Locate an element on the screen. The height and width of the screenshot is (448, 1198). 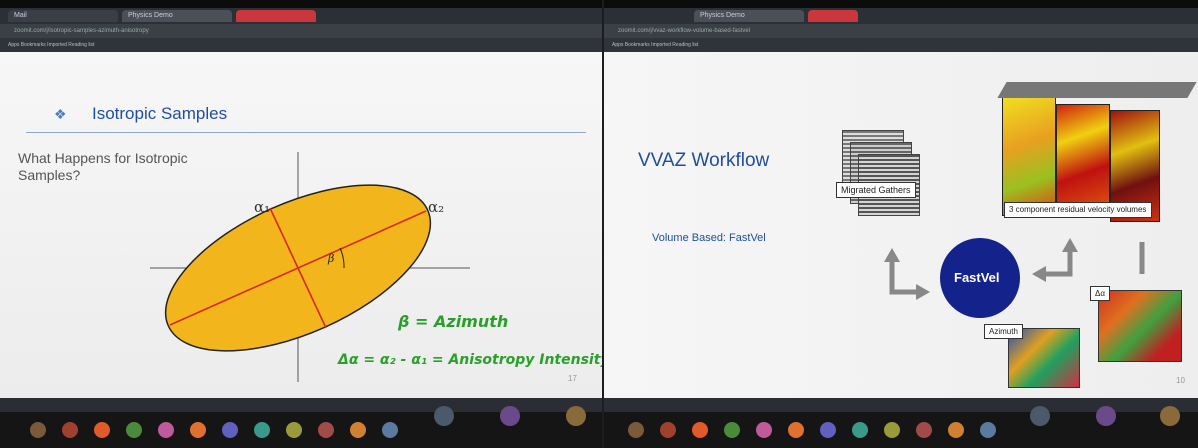
page-number: 17 is located at coordinates (572, 378).